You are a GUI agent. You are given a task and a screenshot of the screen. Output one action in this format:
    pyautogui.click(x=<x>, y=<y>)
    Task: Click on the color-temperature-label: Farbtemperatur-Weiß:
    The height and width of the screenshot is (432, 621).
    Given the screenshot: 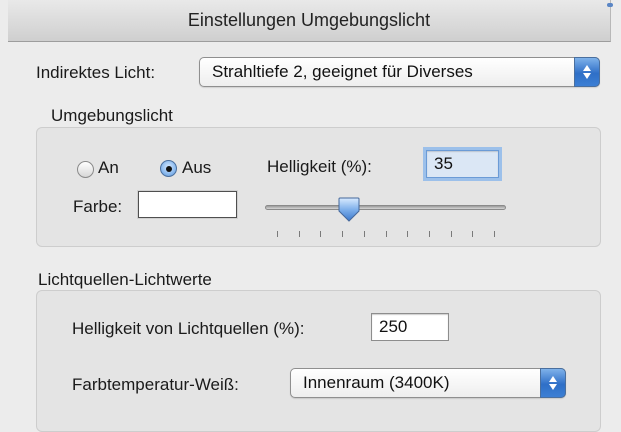 What is the action you would take?
    pyautogui.click(x=155, y=384)
    